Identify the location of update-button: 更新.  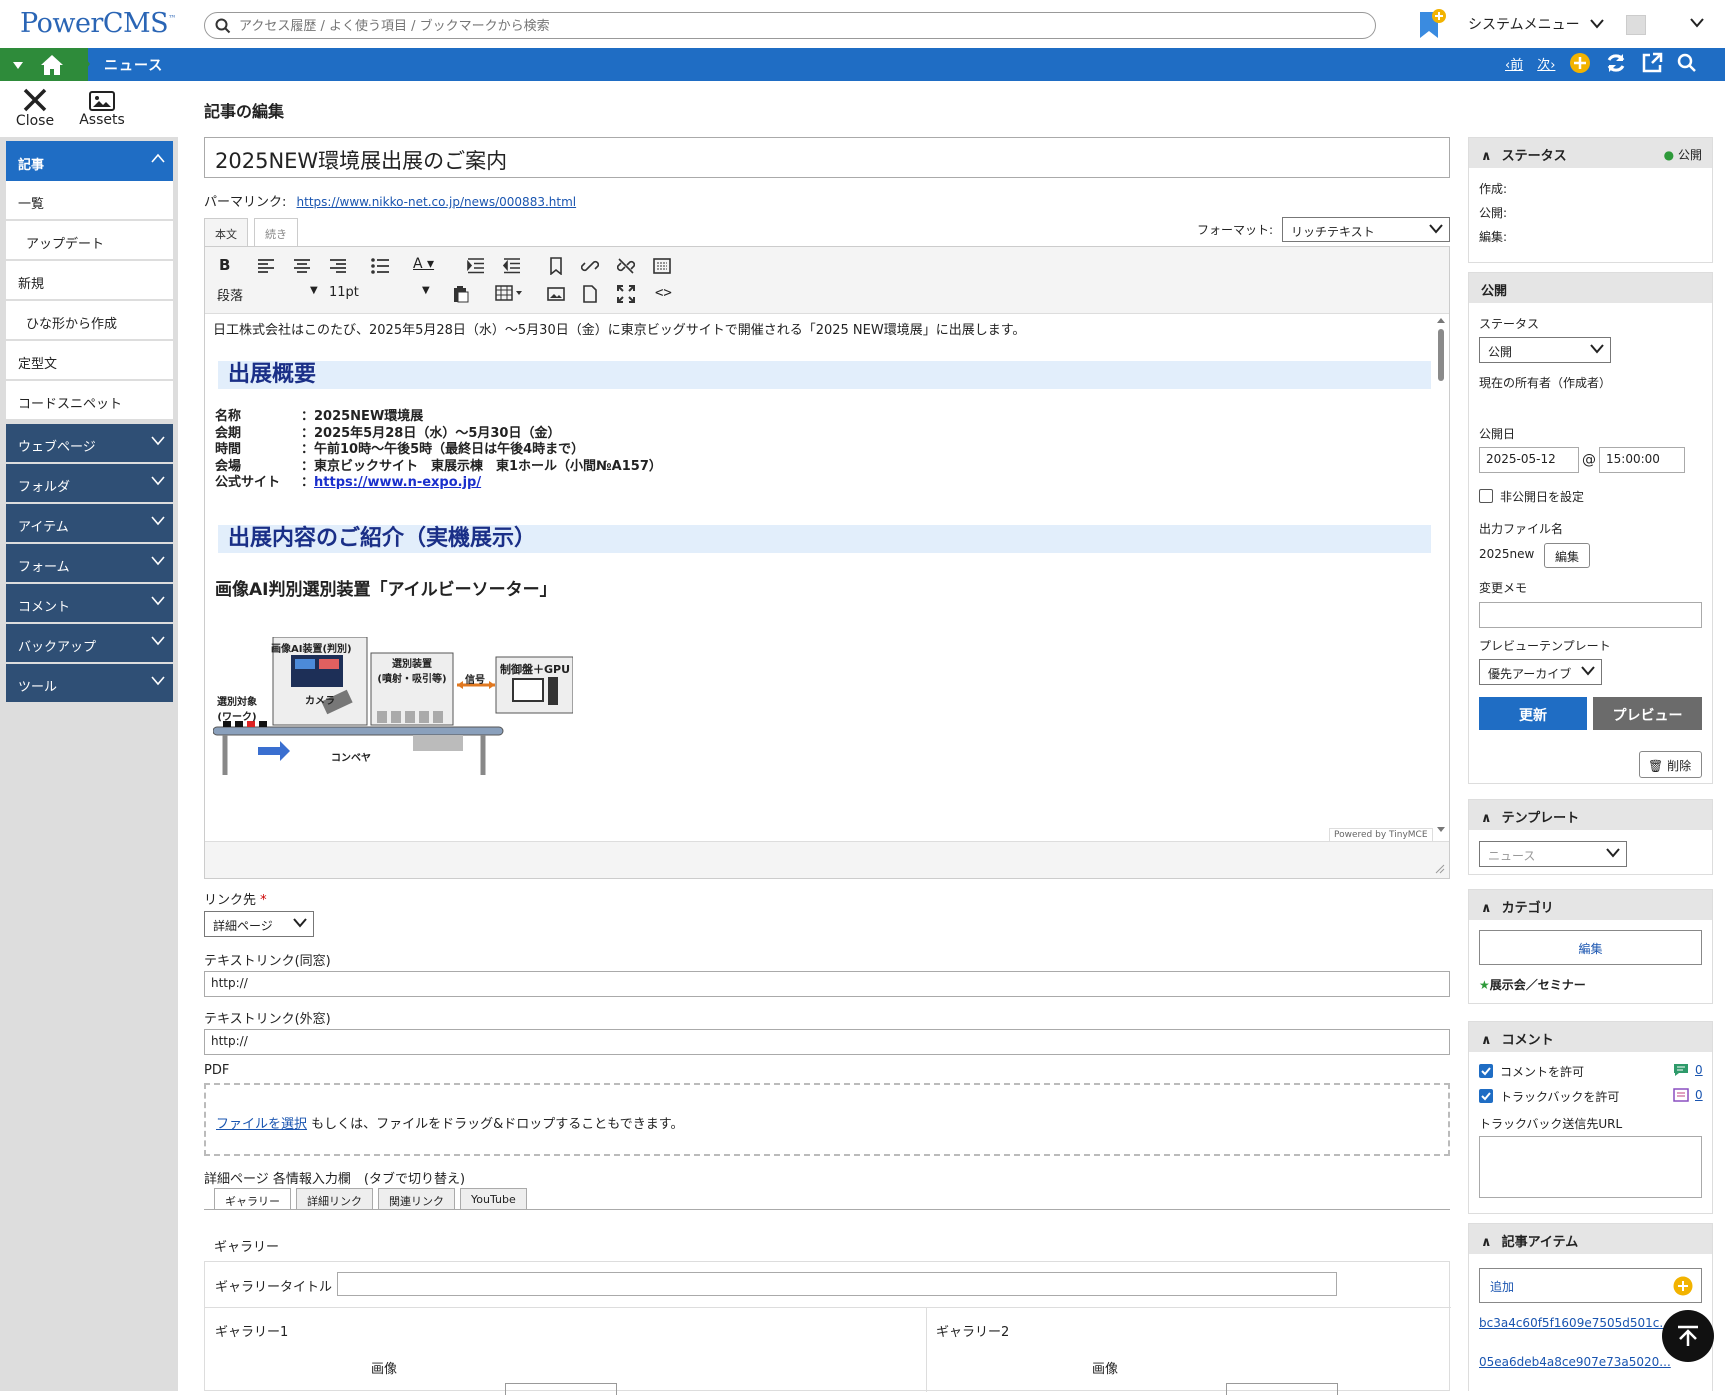
(1533, 713).